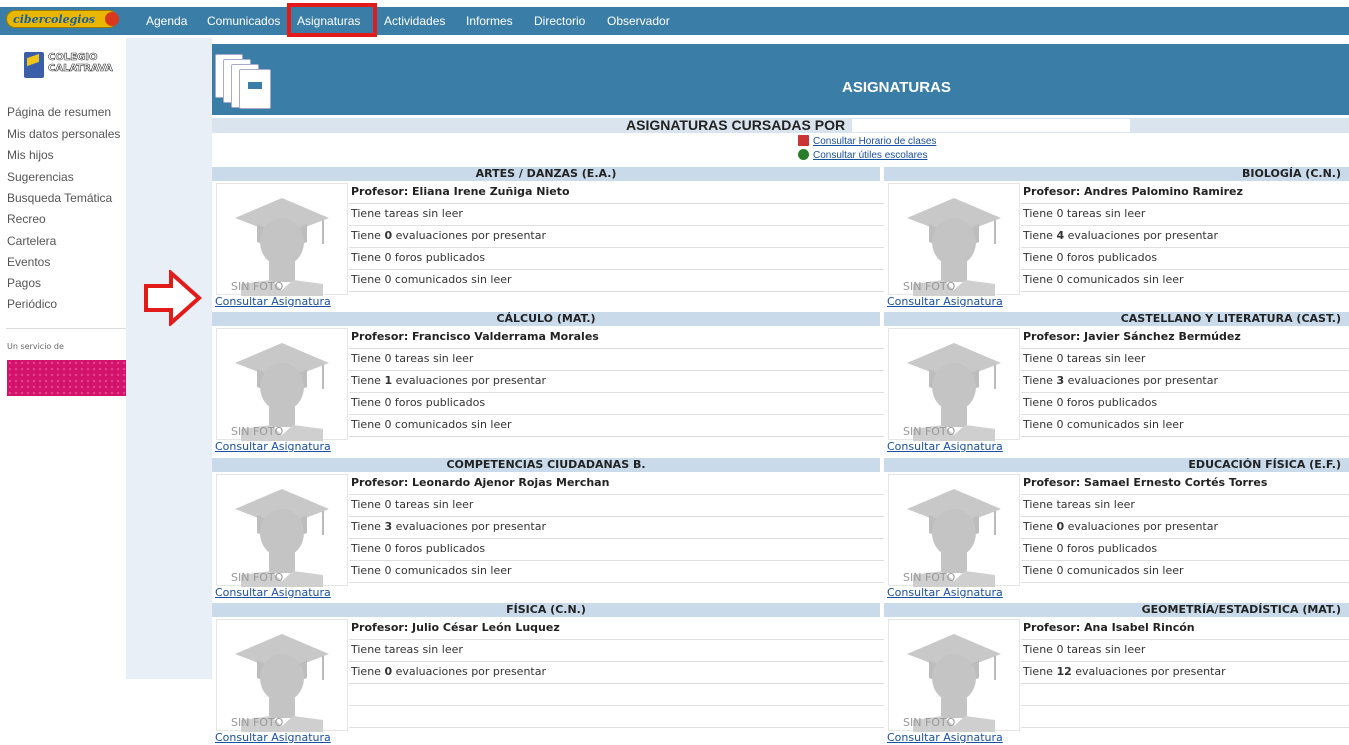 The height and width of the screenshot is (745, 1349). What do you see at coordinates (112, 19) in the screenshot?
I see `logo-mark-icon` at bounding box center [112, 19].